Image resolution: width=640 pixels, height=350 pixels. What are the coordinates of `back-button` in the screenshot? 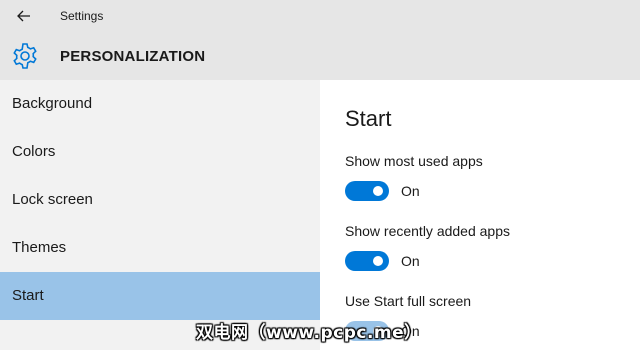 It's located at (24, 16).